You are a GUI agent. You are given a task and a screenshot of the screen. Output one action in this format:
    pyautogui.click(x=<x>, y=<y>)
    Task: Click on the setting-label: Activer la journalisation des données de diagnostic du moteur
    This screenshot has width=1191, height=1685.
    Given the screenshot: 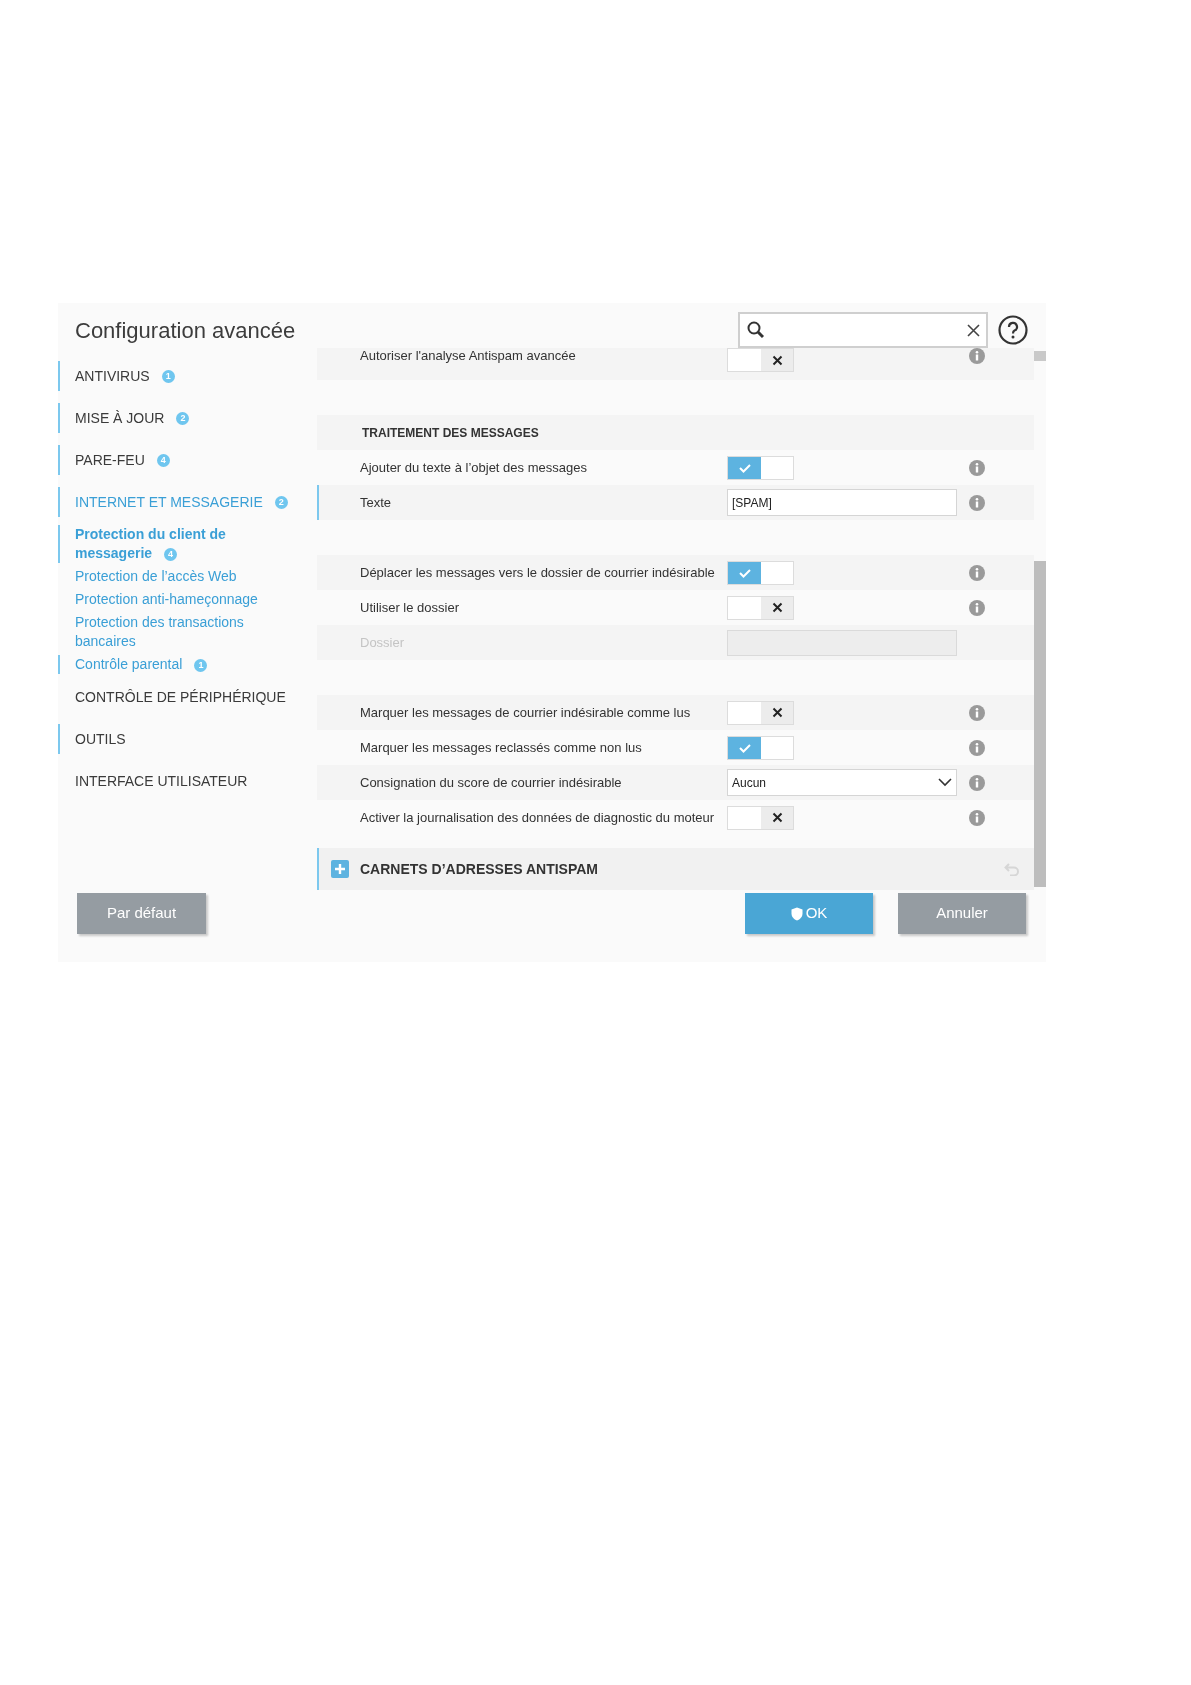 What is the action you would take?
    pyautogui.click(x=537, y=817)
    